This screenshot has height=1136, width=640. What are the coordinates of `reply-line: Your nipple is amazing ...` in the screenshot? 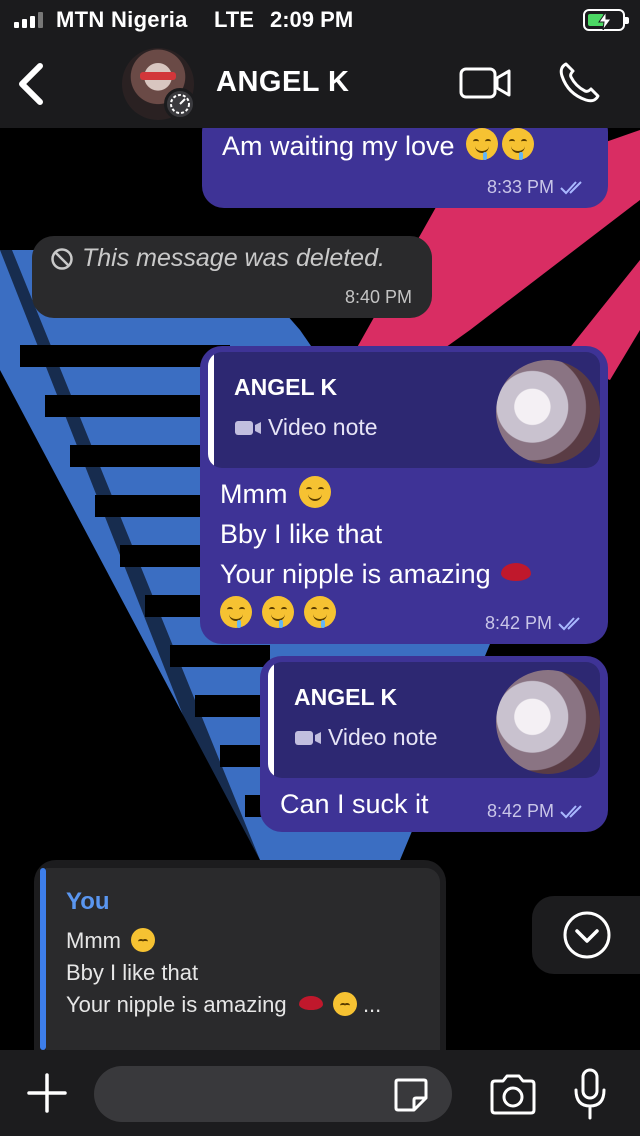 It's located at (223, 1005).